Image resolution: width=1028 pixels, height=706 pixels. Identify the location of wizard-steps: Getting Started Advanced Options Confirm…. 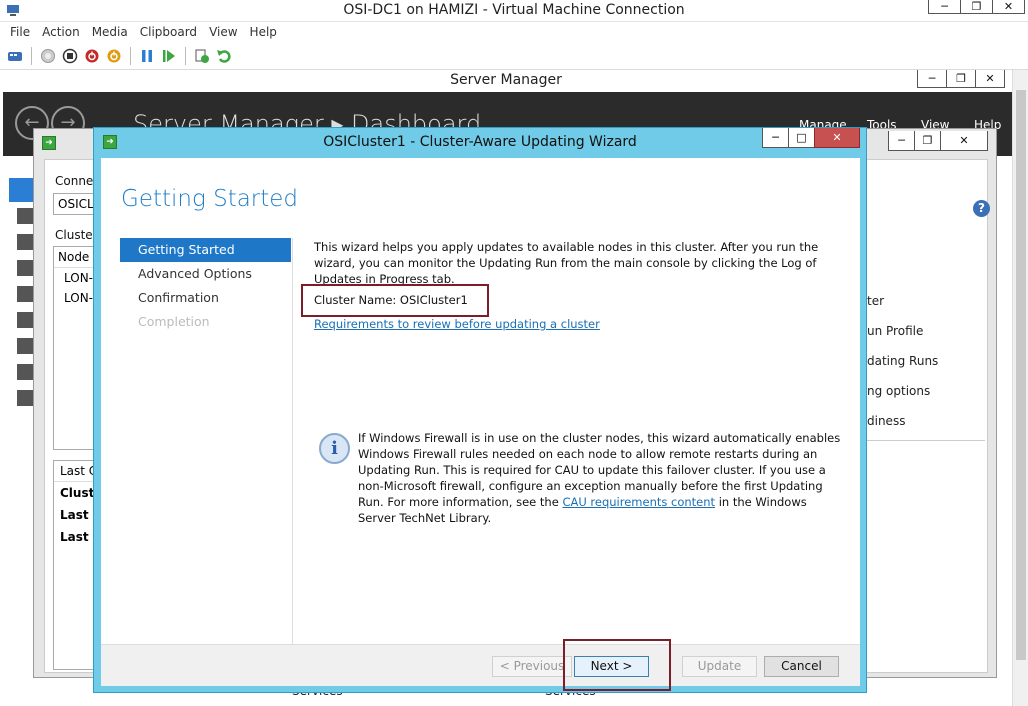
(205, 286).